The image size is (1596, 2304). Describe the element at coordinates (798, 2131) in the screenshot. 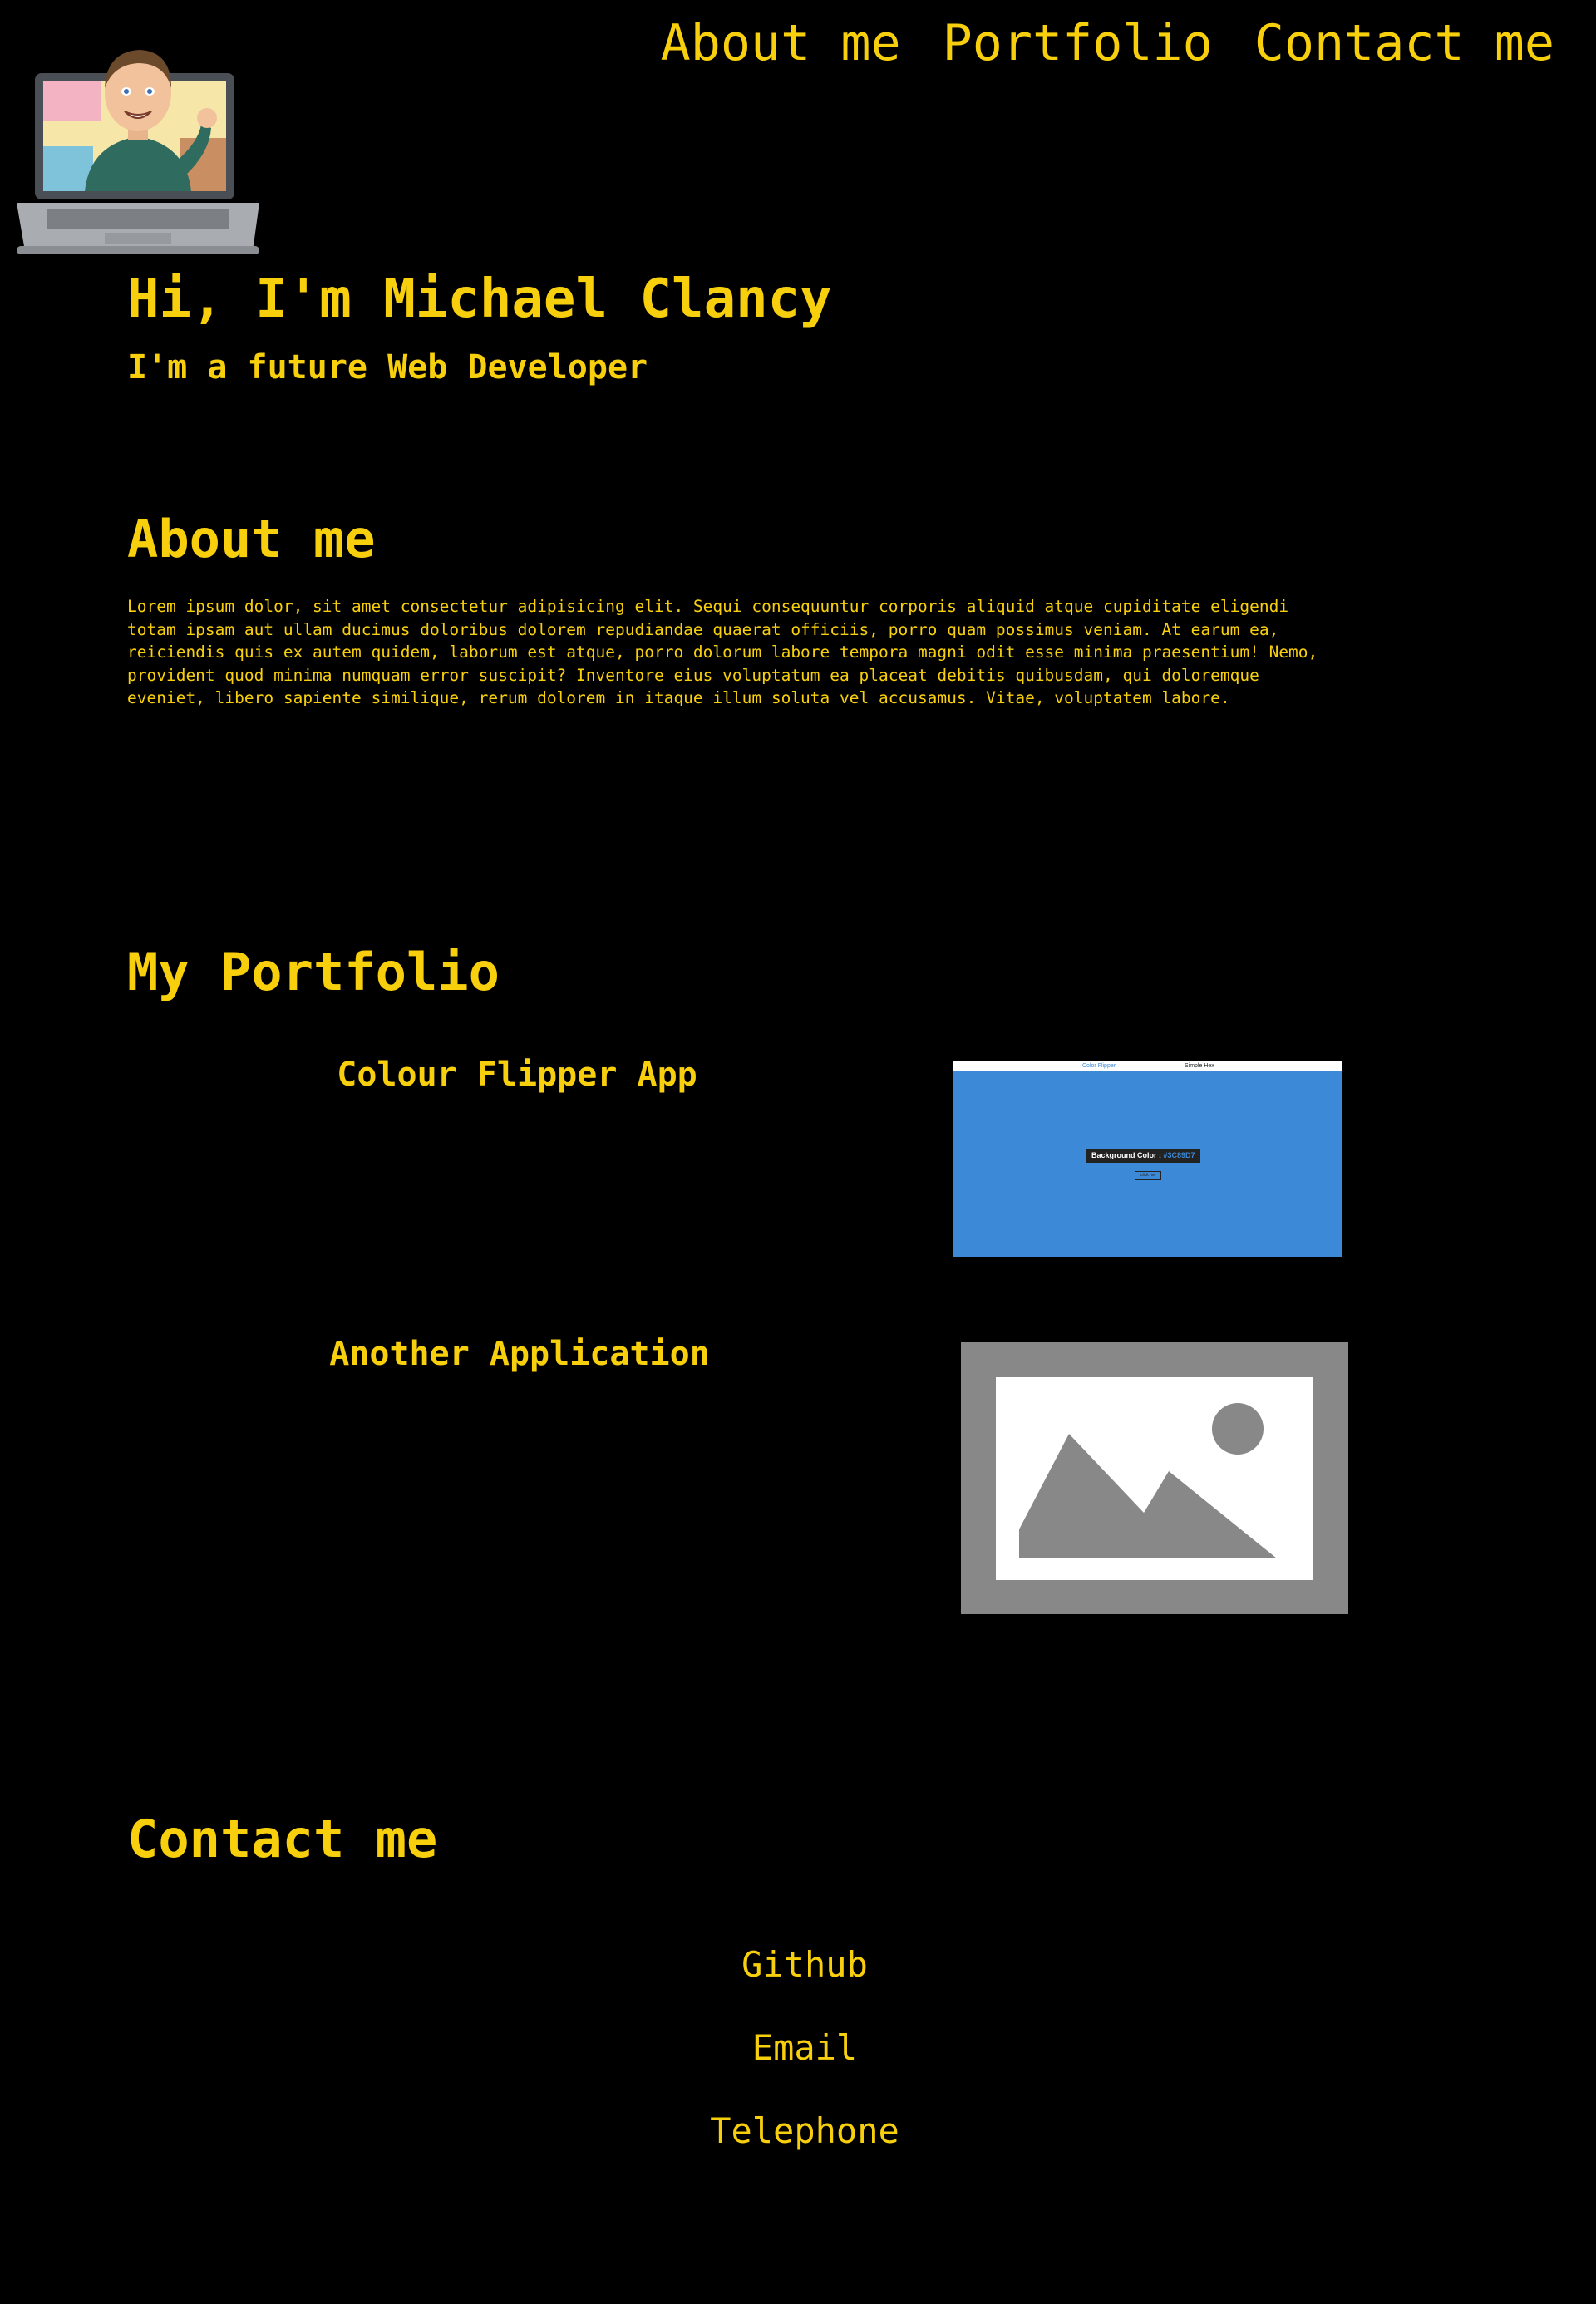

I see `contact-link-telephone: Telephone` at that location.